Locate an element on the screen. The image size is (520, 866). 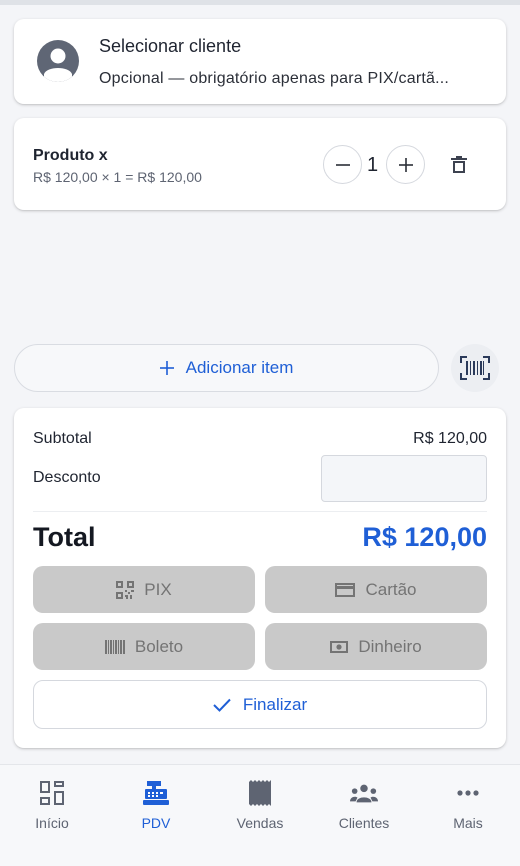
receipt-icon is located at coordinates (260, 793).